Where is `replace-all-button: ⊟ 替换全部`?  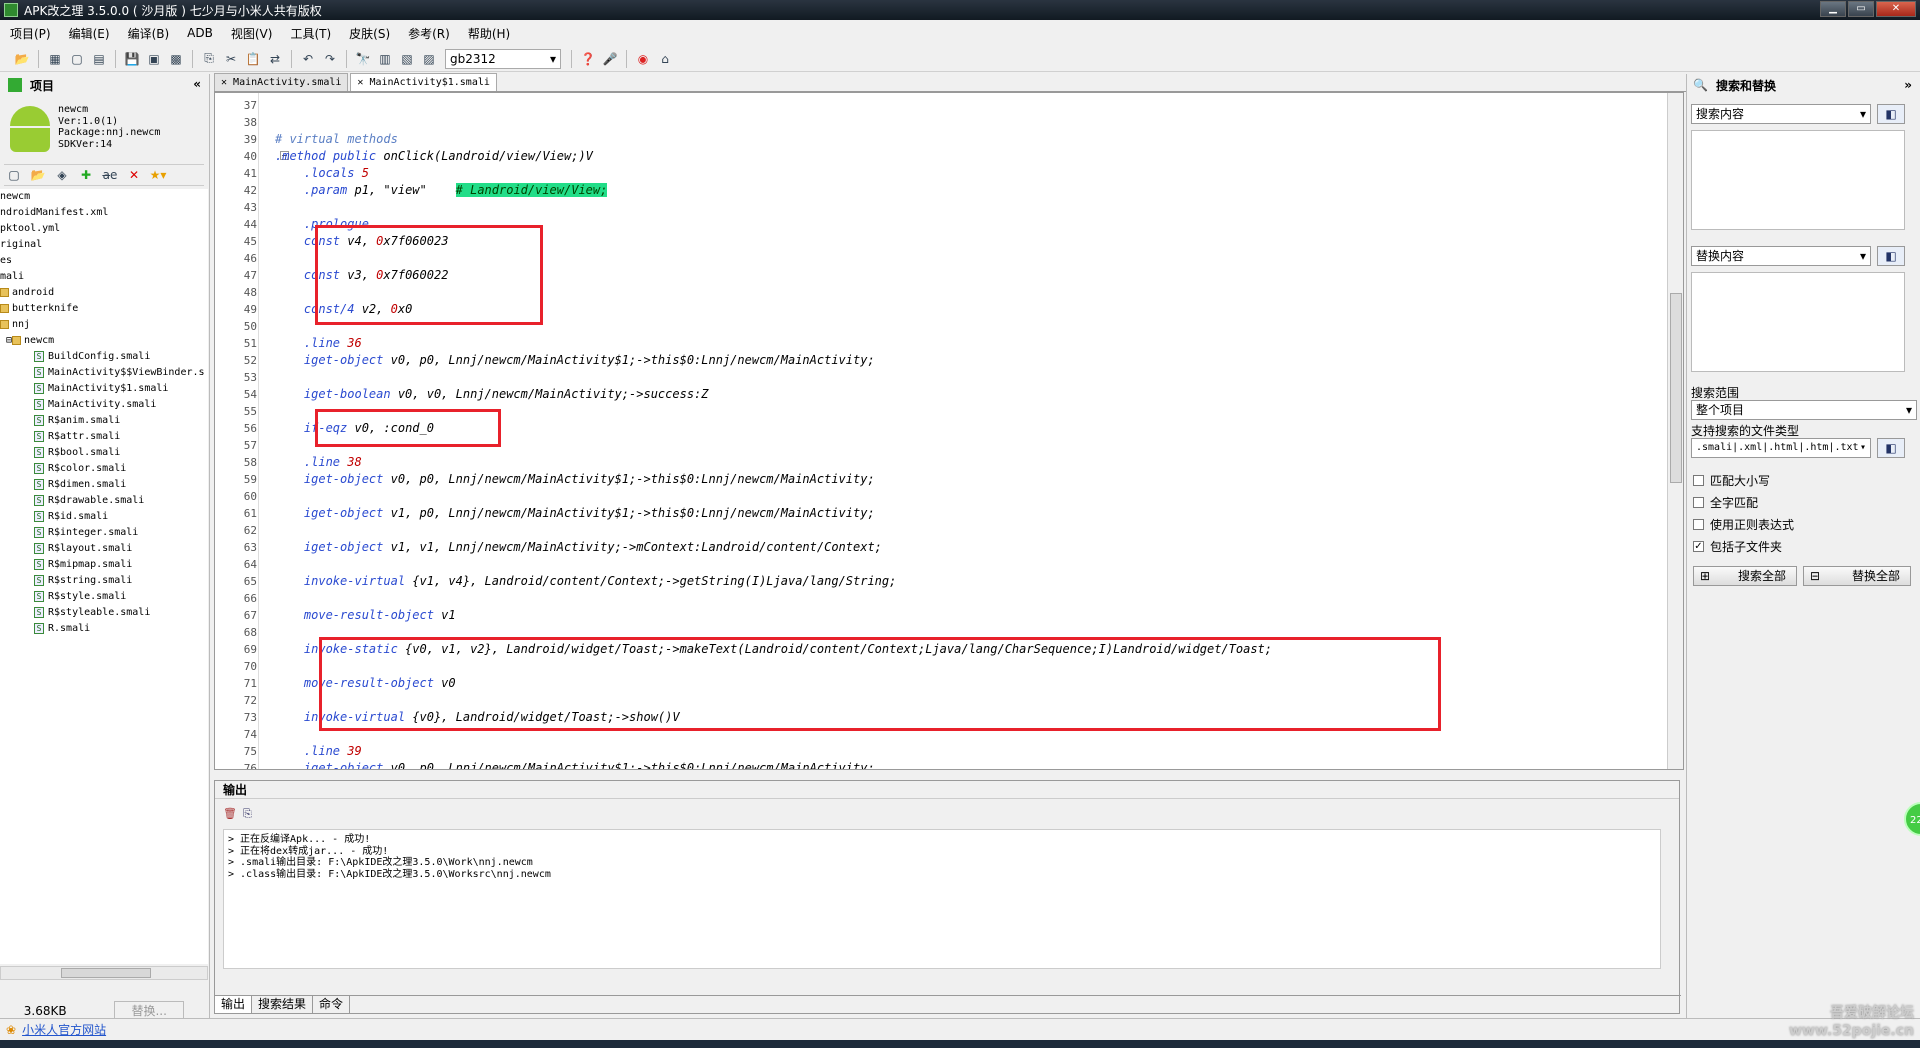
replace-all-button: ⊟ 替换全部 is located at coordinates (1857, 576).